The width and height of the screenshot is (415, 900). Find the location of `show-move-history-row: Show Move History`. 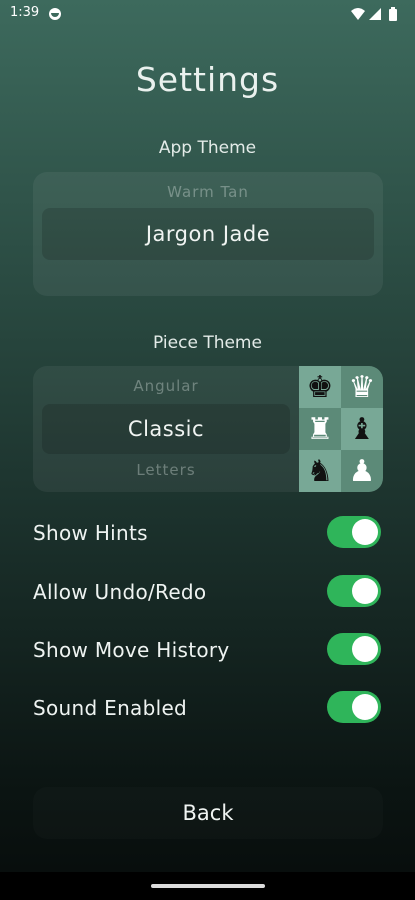

show-move-history-row: Show Move History is located at coordinates (208, 650).